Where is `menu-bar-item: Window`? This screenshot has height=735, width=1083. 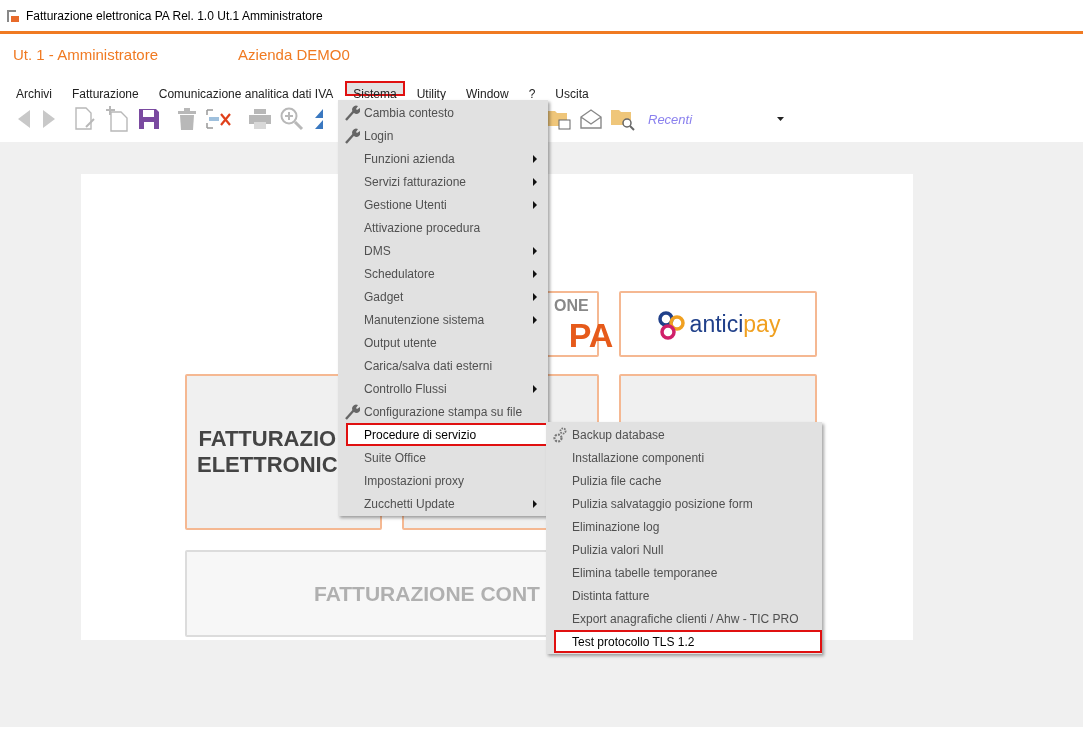 menu-bar-item: Window is located at coordinates (487, 88).